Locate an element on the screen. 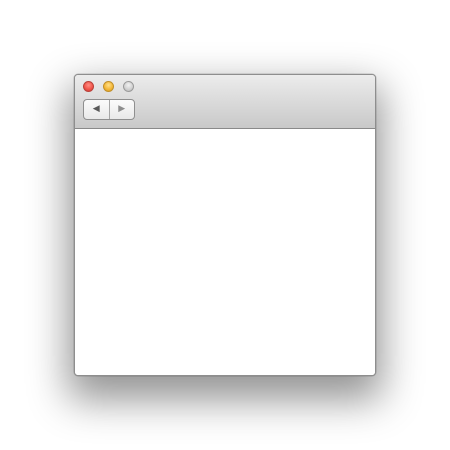 This screenshot has width=450, height=450. close-icon is located at coordinates (88, 86).